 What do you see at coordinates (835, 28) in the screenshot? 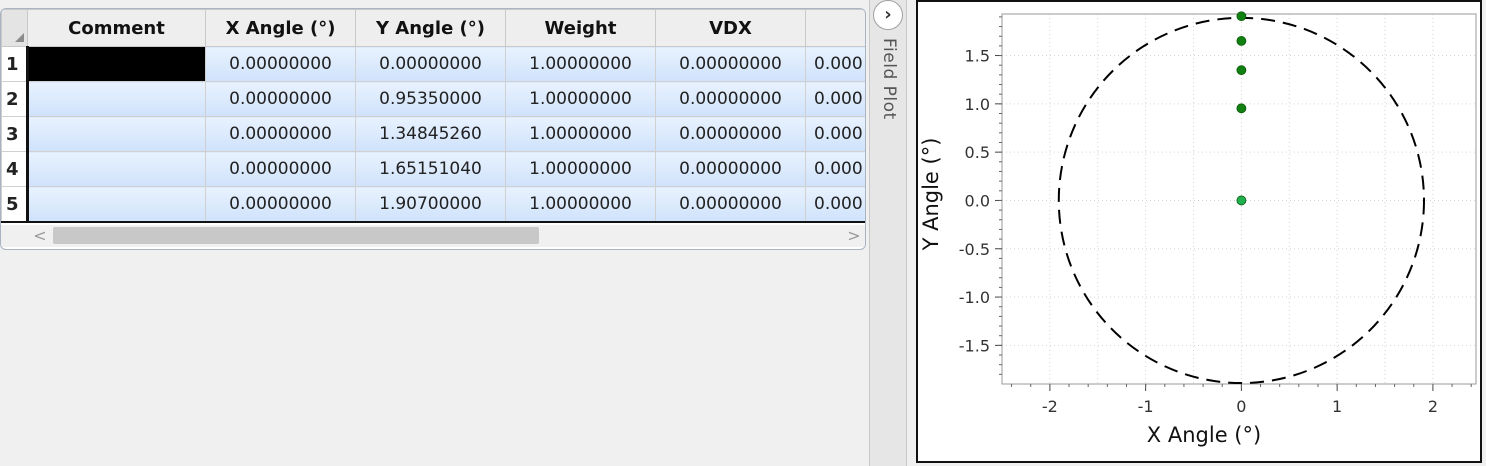
I see `column-header-vdy-partial: V` at bounding box center [835, 28].